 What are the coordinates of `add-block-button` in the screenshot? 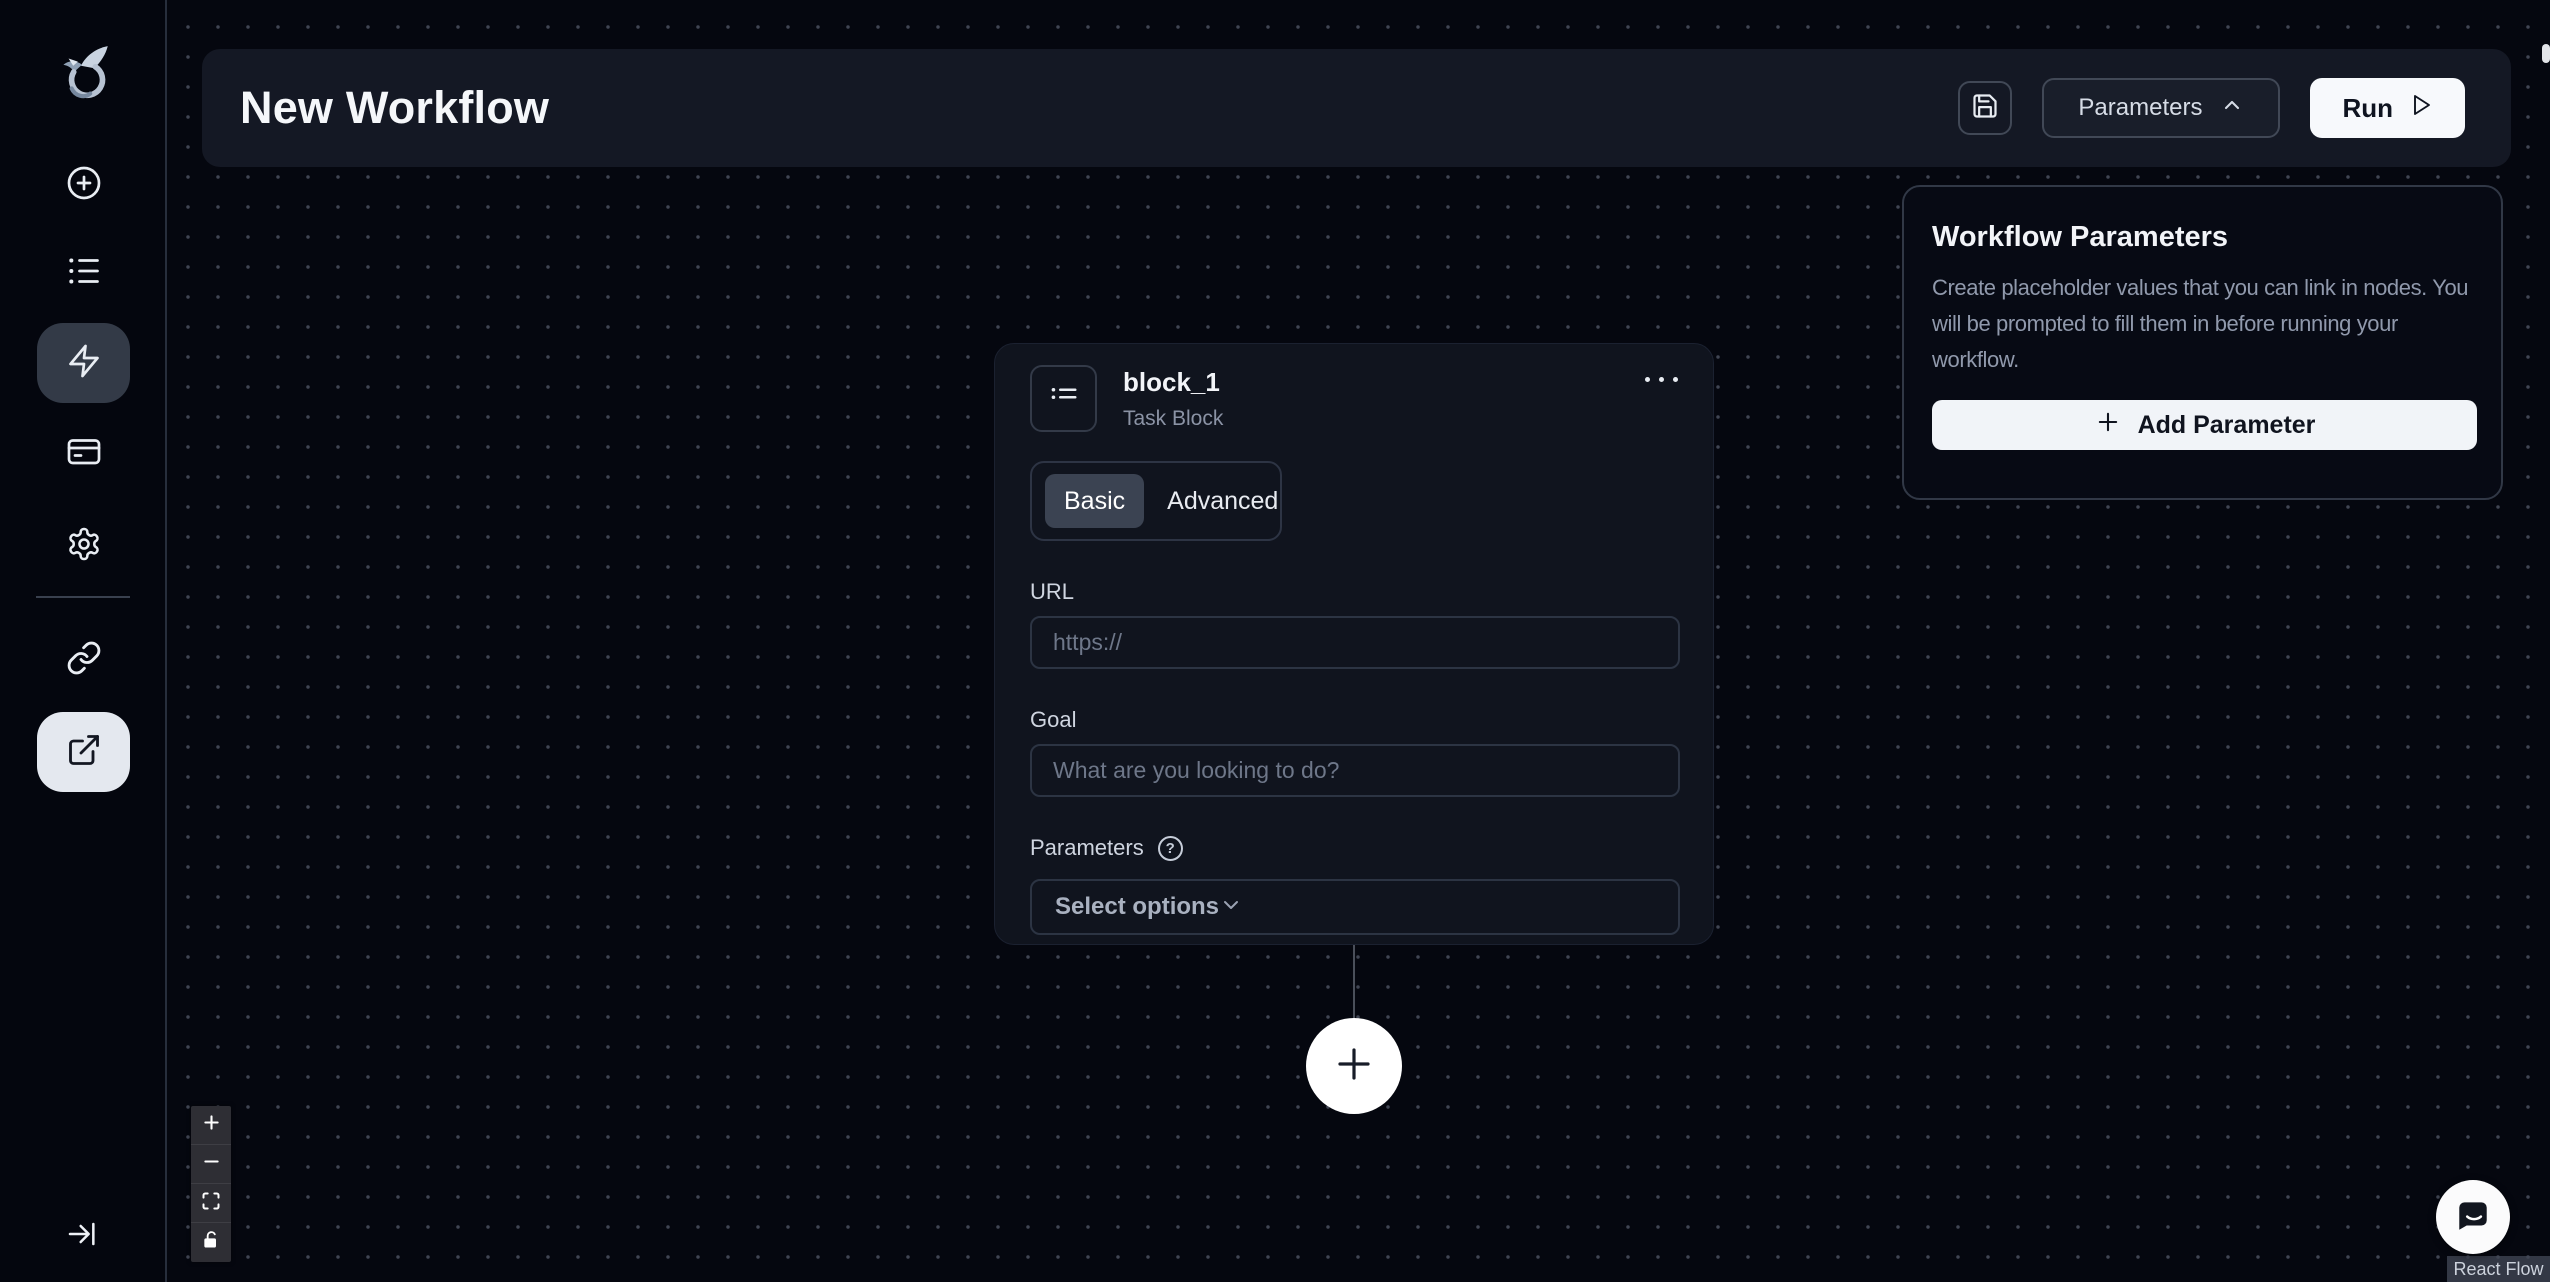 It's located at (1354, 1066).